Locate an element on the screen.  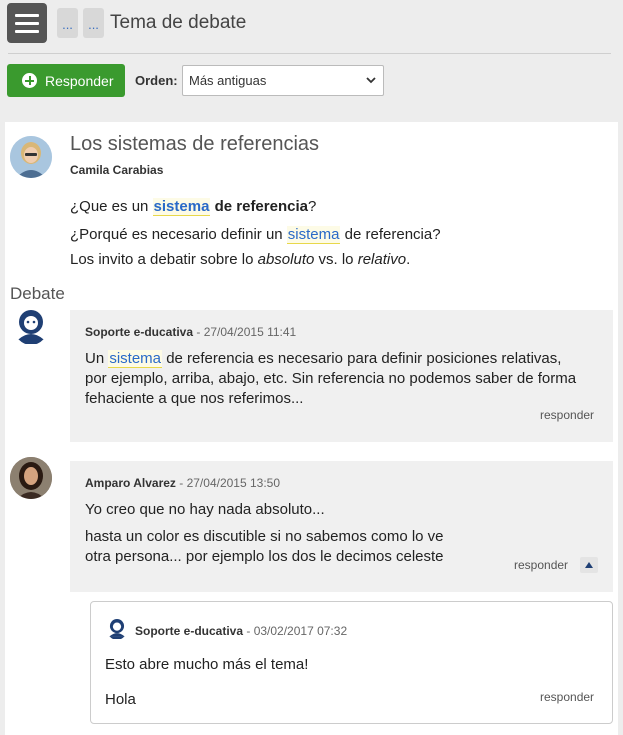
order-select: Más antiguas is located at coordinates (283, 80).